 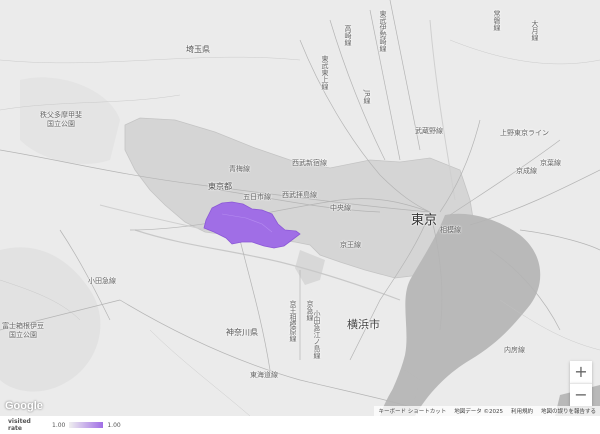 I want to click on label-seibu-shinjuku: 西武新宿線, so click(x=309, y=163).